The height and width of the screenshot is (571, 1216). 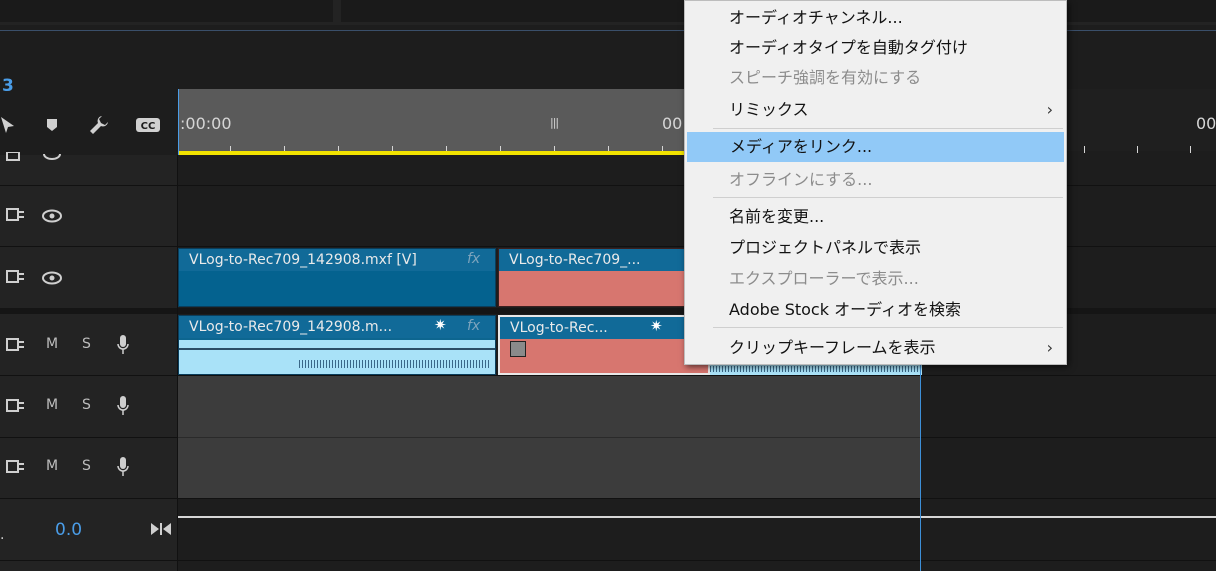 I want to click on audio-clip-offline-selected: VLog-to-Rec... ✷, so click(x=604, y=345).